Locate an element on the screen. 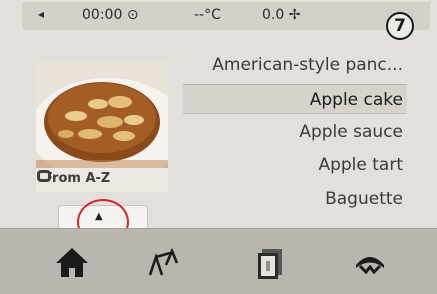 The image size is (437, 294). clock-icon: ⊙ is located at coordinates (132, 15).